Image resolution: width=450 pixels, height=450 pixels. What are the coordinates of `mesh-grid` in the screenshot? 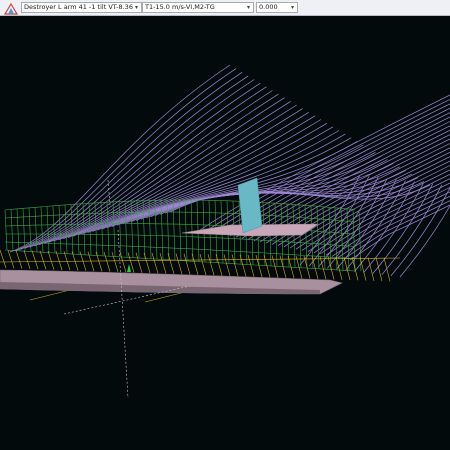 It's located at (183, 235).